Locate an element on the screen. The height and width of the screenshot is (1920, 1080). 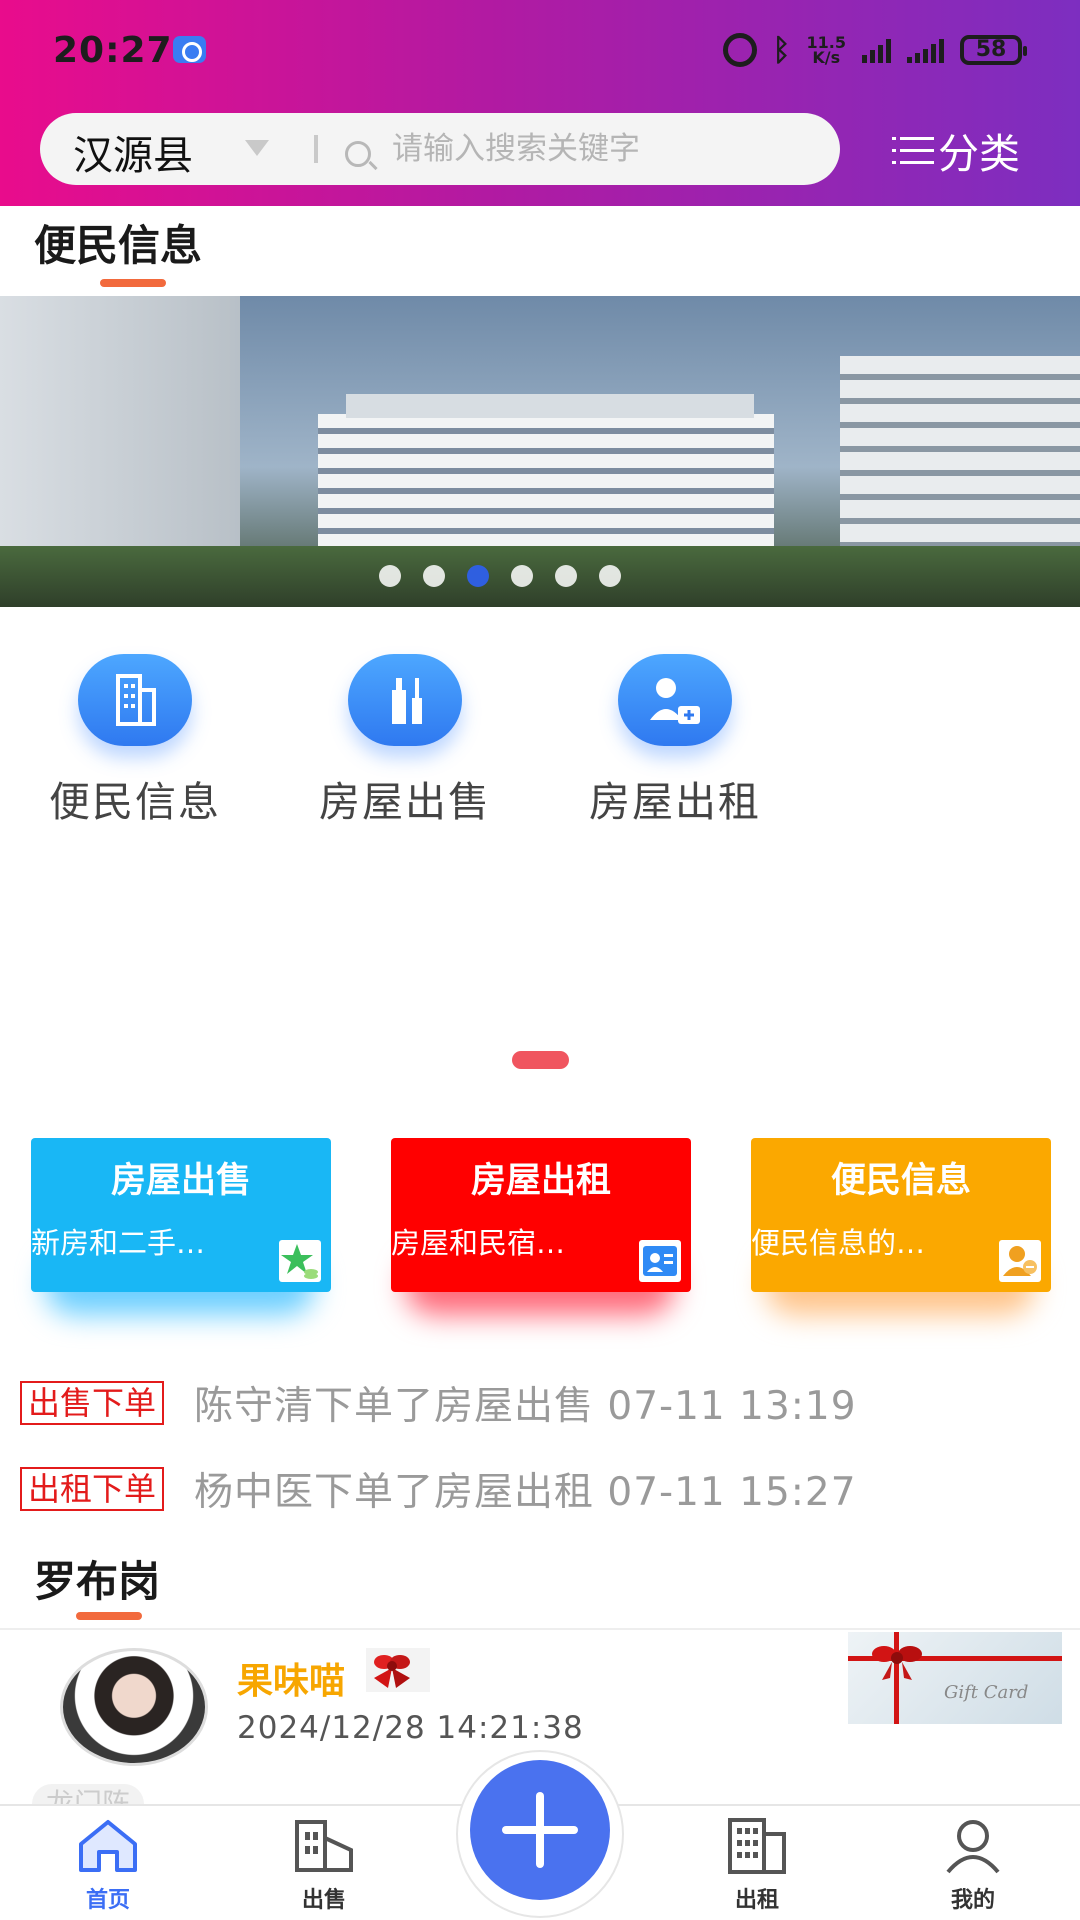
gift-card-text: Gift Card is located at coordinates (986, 1692).